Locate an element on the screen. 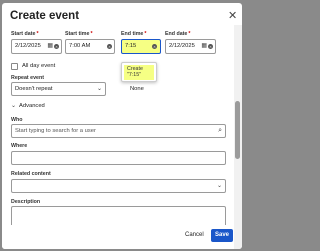 The width and height of the screenshot is (320, 251). all-day-label: All day event is located at coordinates (39, 66).